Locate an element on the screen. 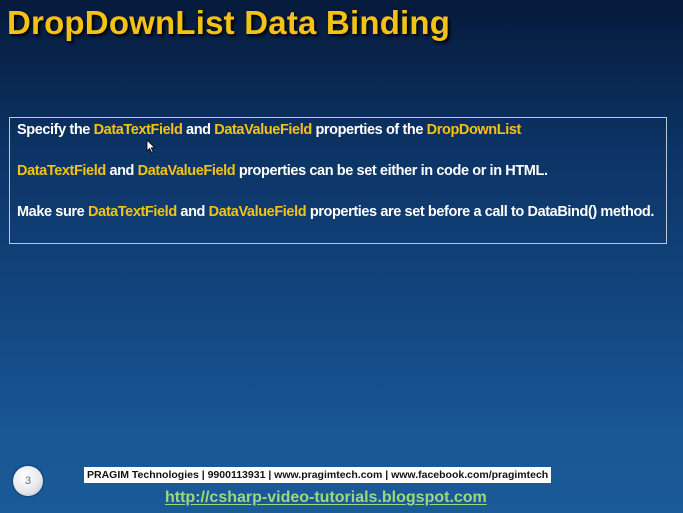 Image resolution: width=683 pixels, height=513 pixels. keyword-dropdownlist: DropDownList is located at coordinates (474, 130).